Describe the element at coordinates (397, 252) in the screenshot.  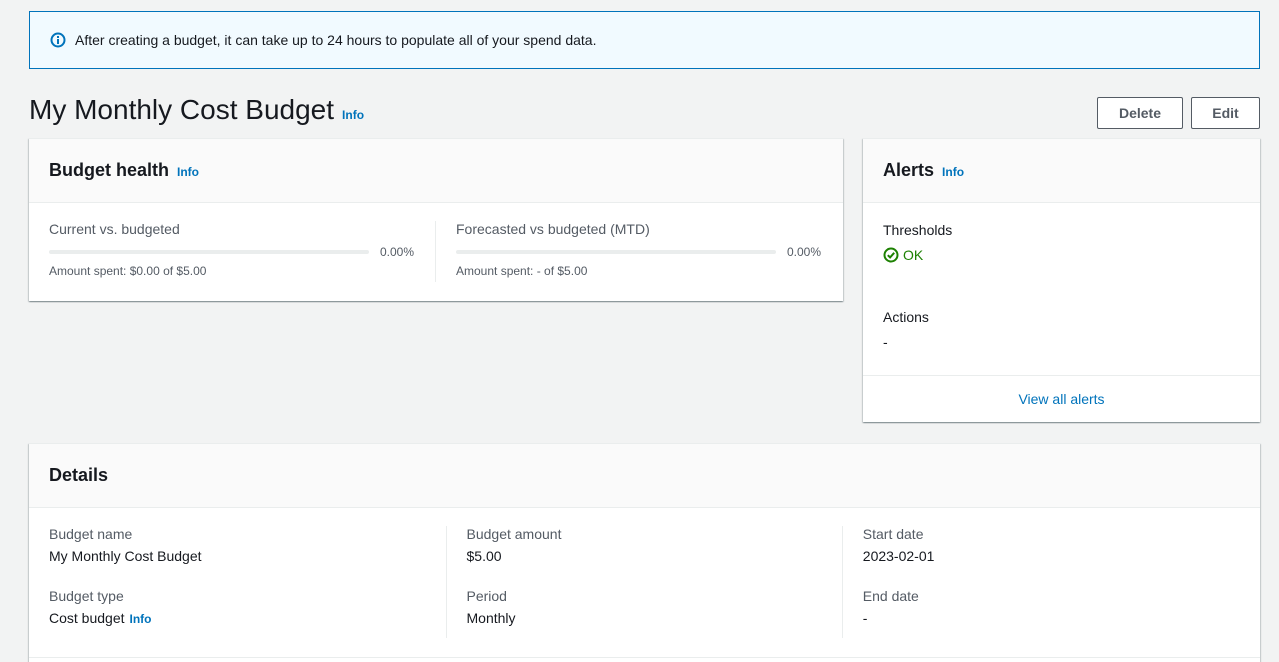
I see `current-percent: 0.00%` at that location.